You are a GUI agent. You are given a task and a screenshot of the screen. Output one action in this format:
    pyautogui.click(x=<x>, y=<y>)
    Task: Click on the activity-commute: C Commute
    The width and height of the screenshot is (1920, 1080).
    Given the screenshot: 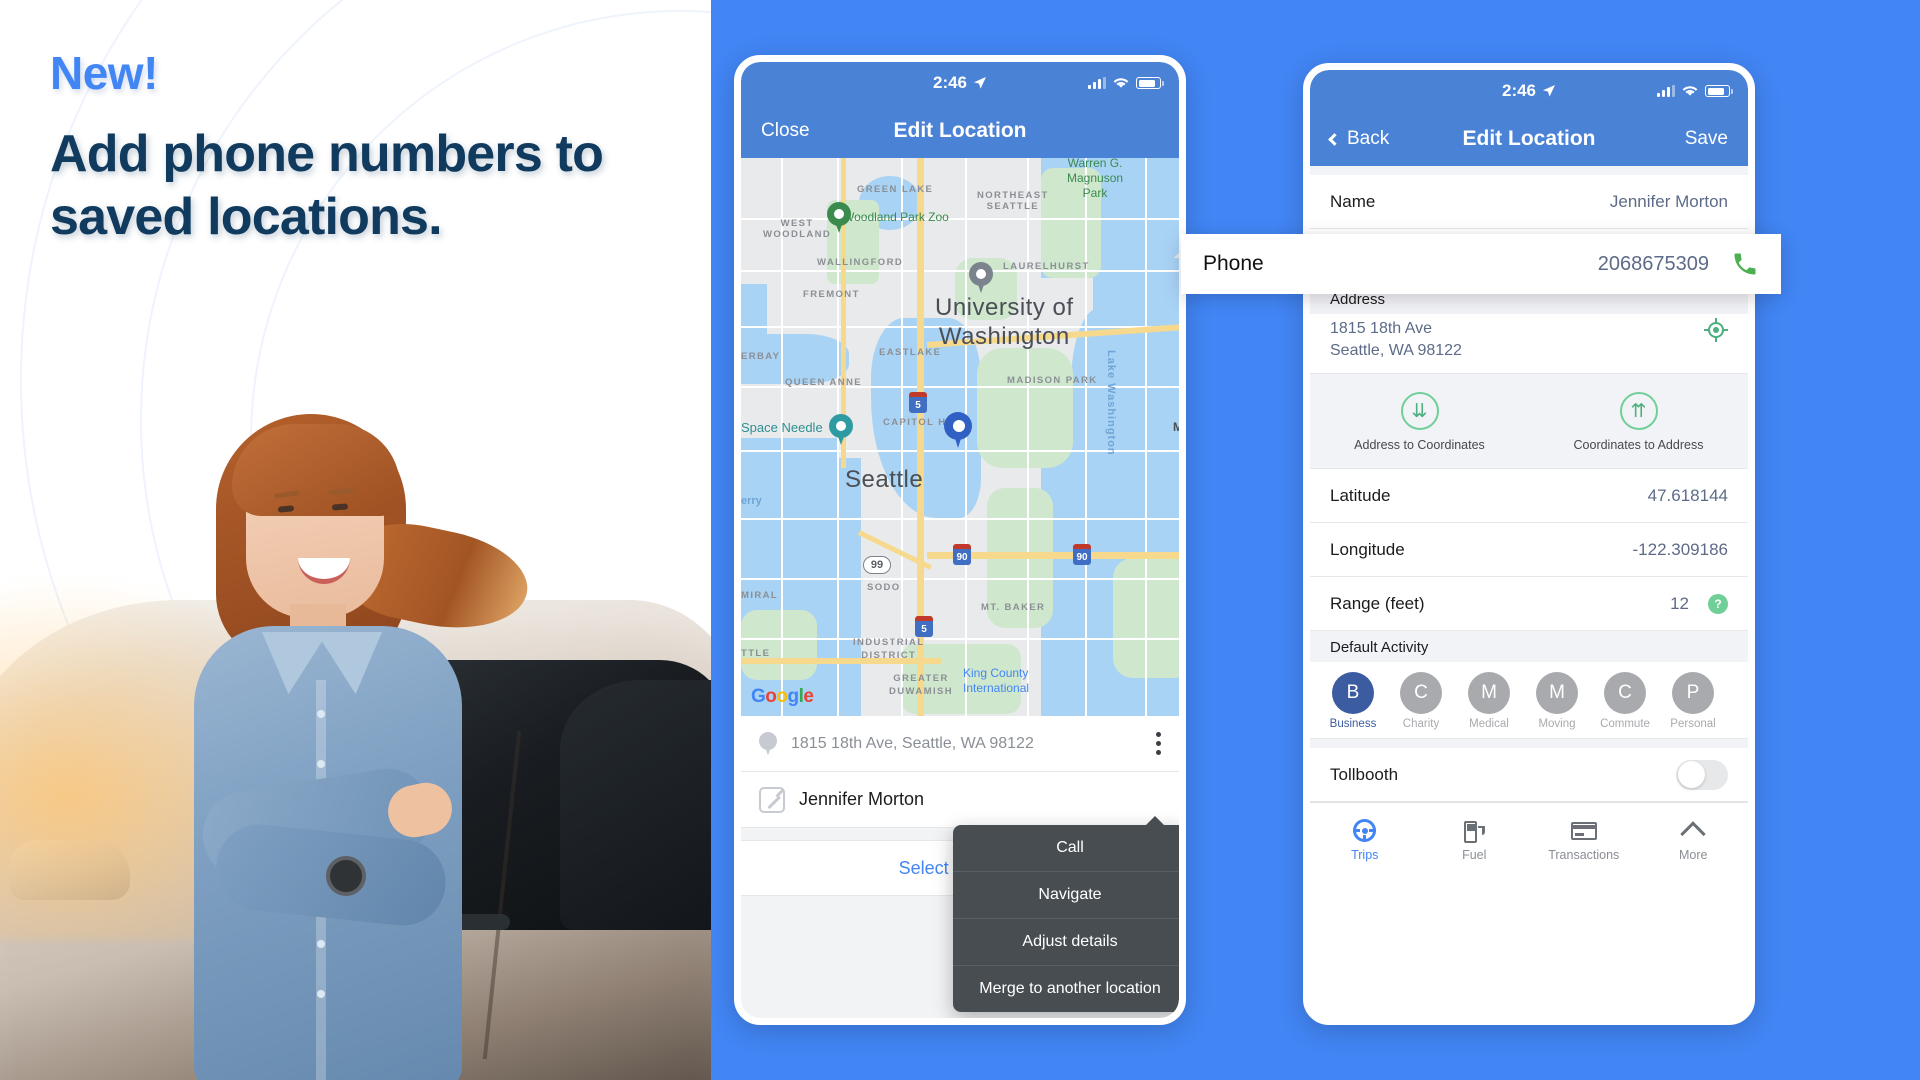 What is the action you would take?
    pyautogui.click(x=1625, y=701)
    